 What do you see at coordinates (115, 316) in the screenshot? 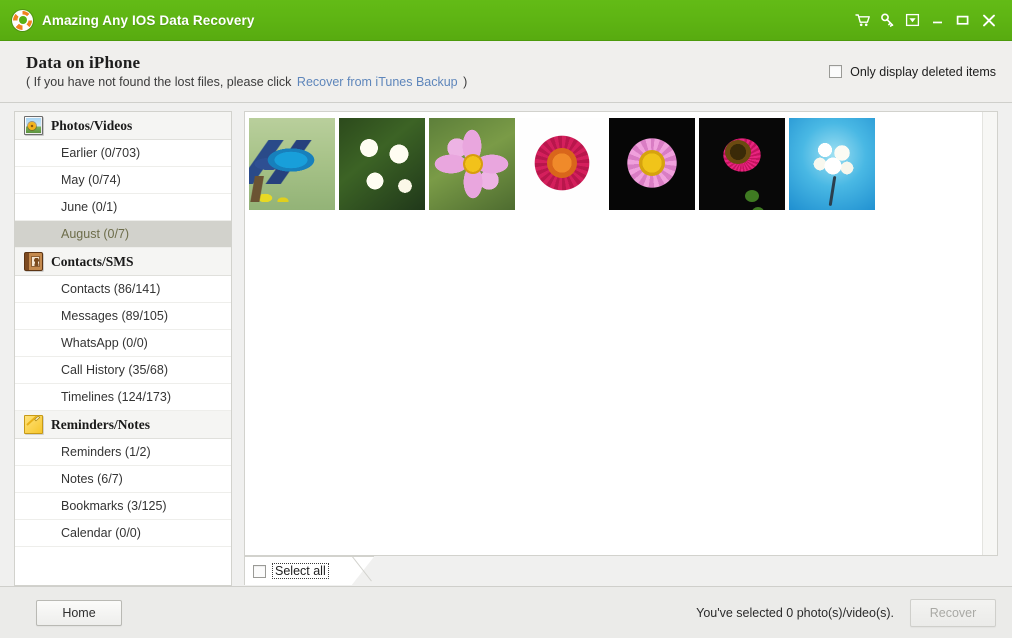
I see `sidebar-item-label: Messages (89/105)` at bounding box center [115, 316].